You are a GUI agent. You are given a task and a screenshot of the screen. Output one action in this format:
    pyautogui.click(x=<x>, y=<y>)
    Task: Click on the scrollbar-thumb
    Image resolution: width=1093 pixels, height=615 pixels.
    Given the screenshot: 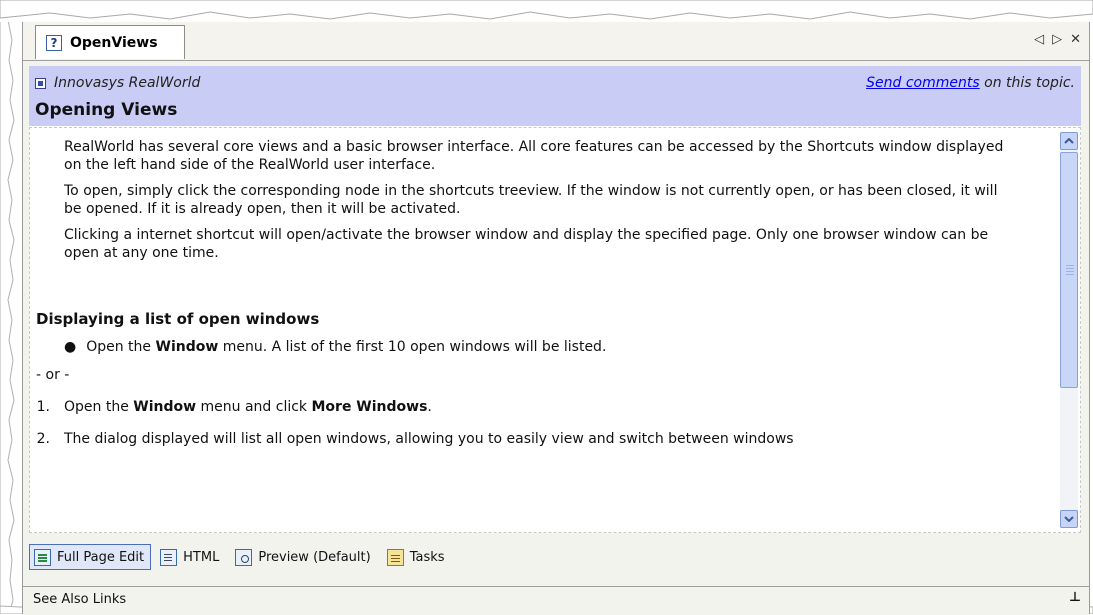 What is the action you would take?
    pyautogui.click(x=1069, y=270)
    